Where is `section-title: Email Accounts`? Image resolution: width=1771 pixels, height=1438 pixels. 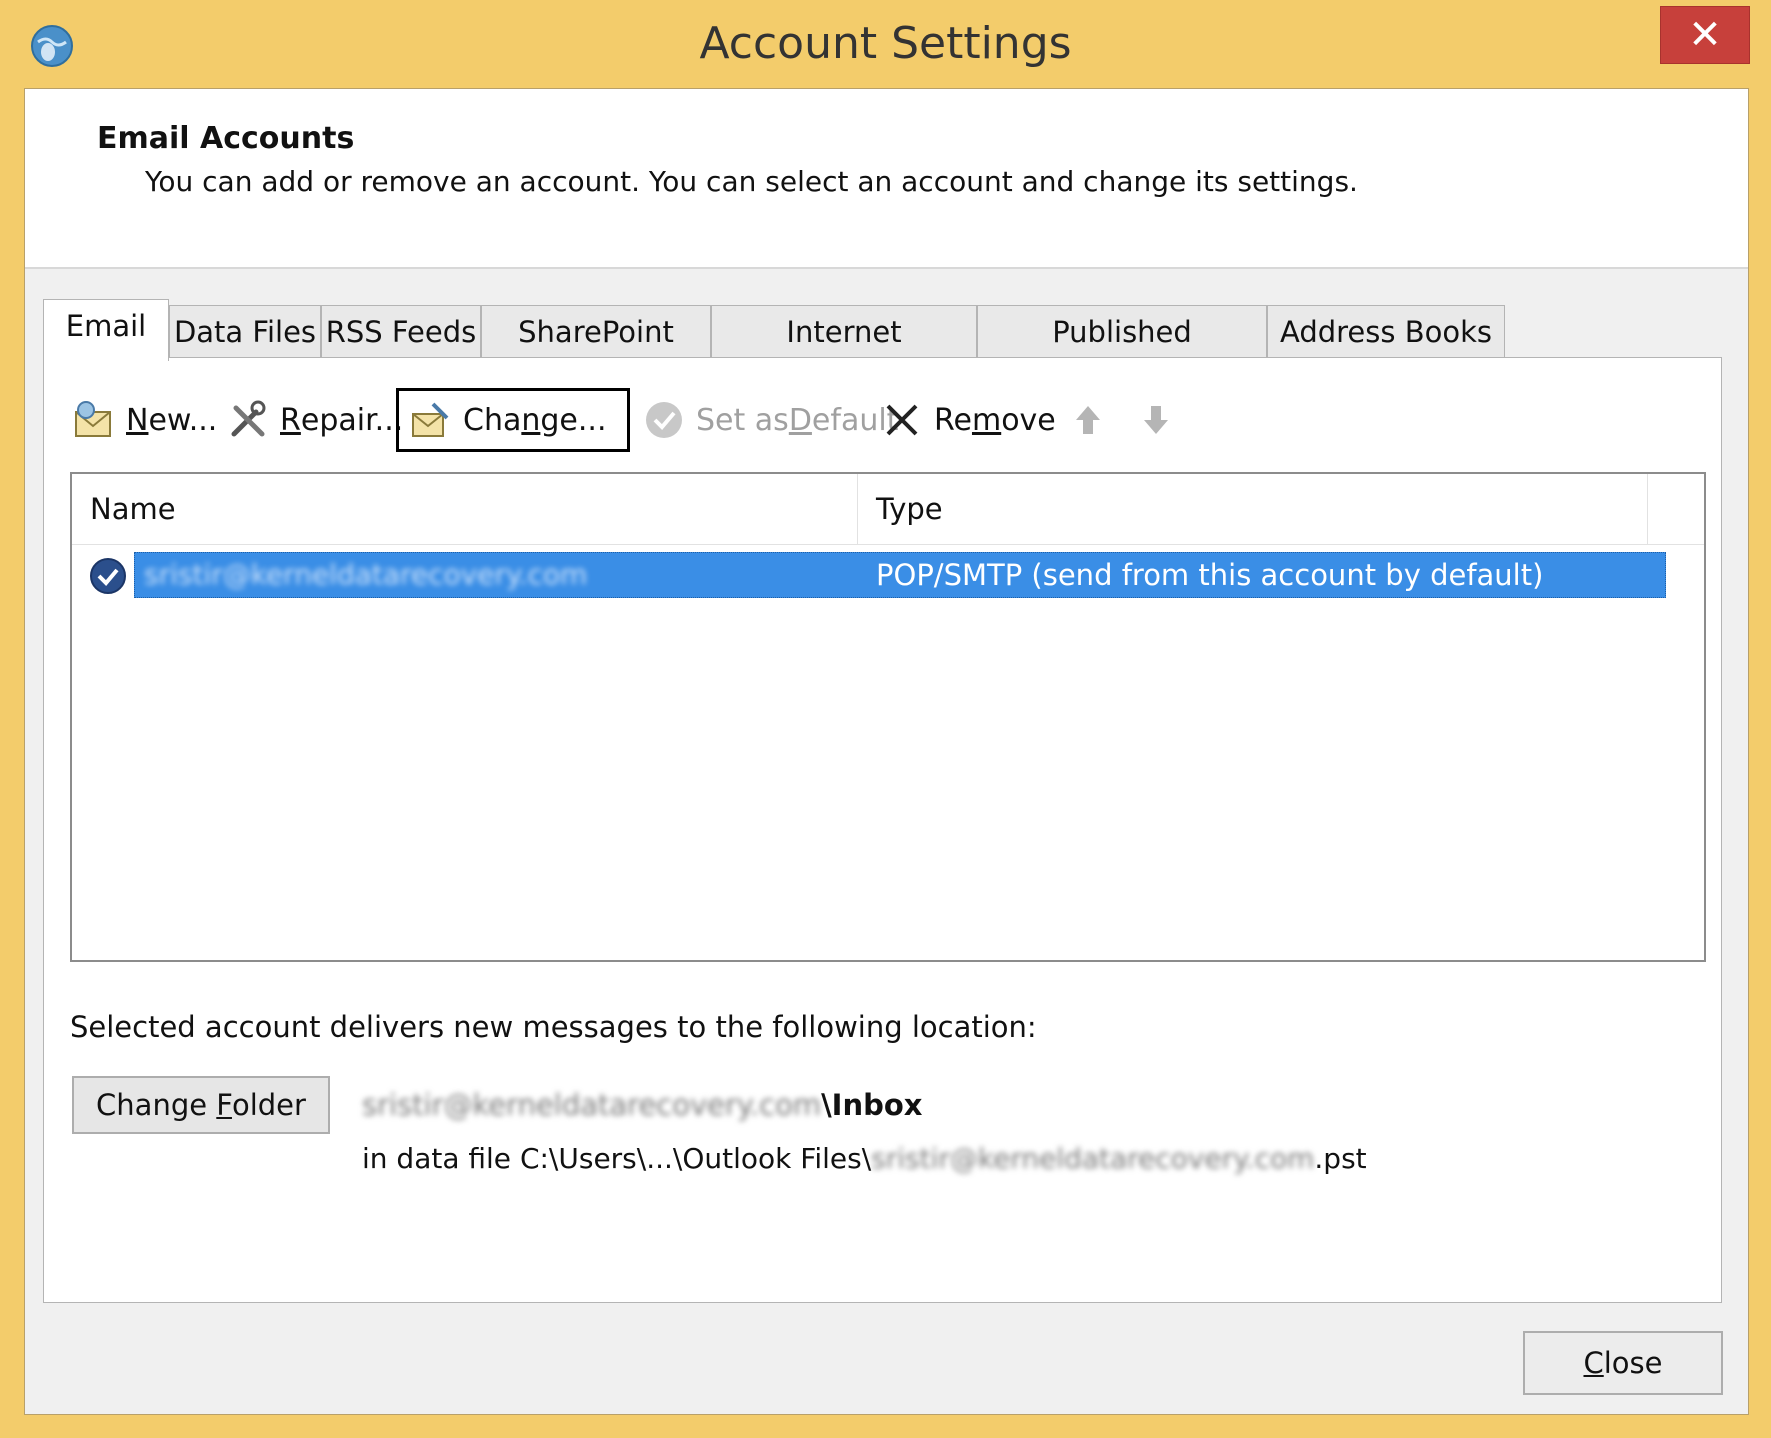
section-title: Email Accounts is located at coordinates (226, 138).